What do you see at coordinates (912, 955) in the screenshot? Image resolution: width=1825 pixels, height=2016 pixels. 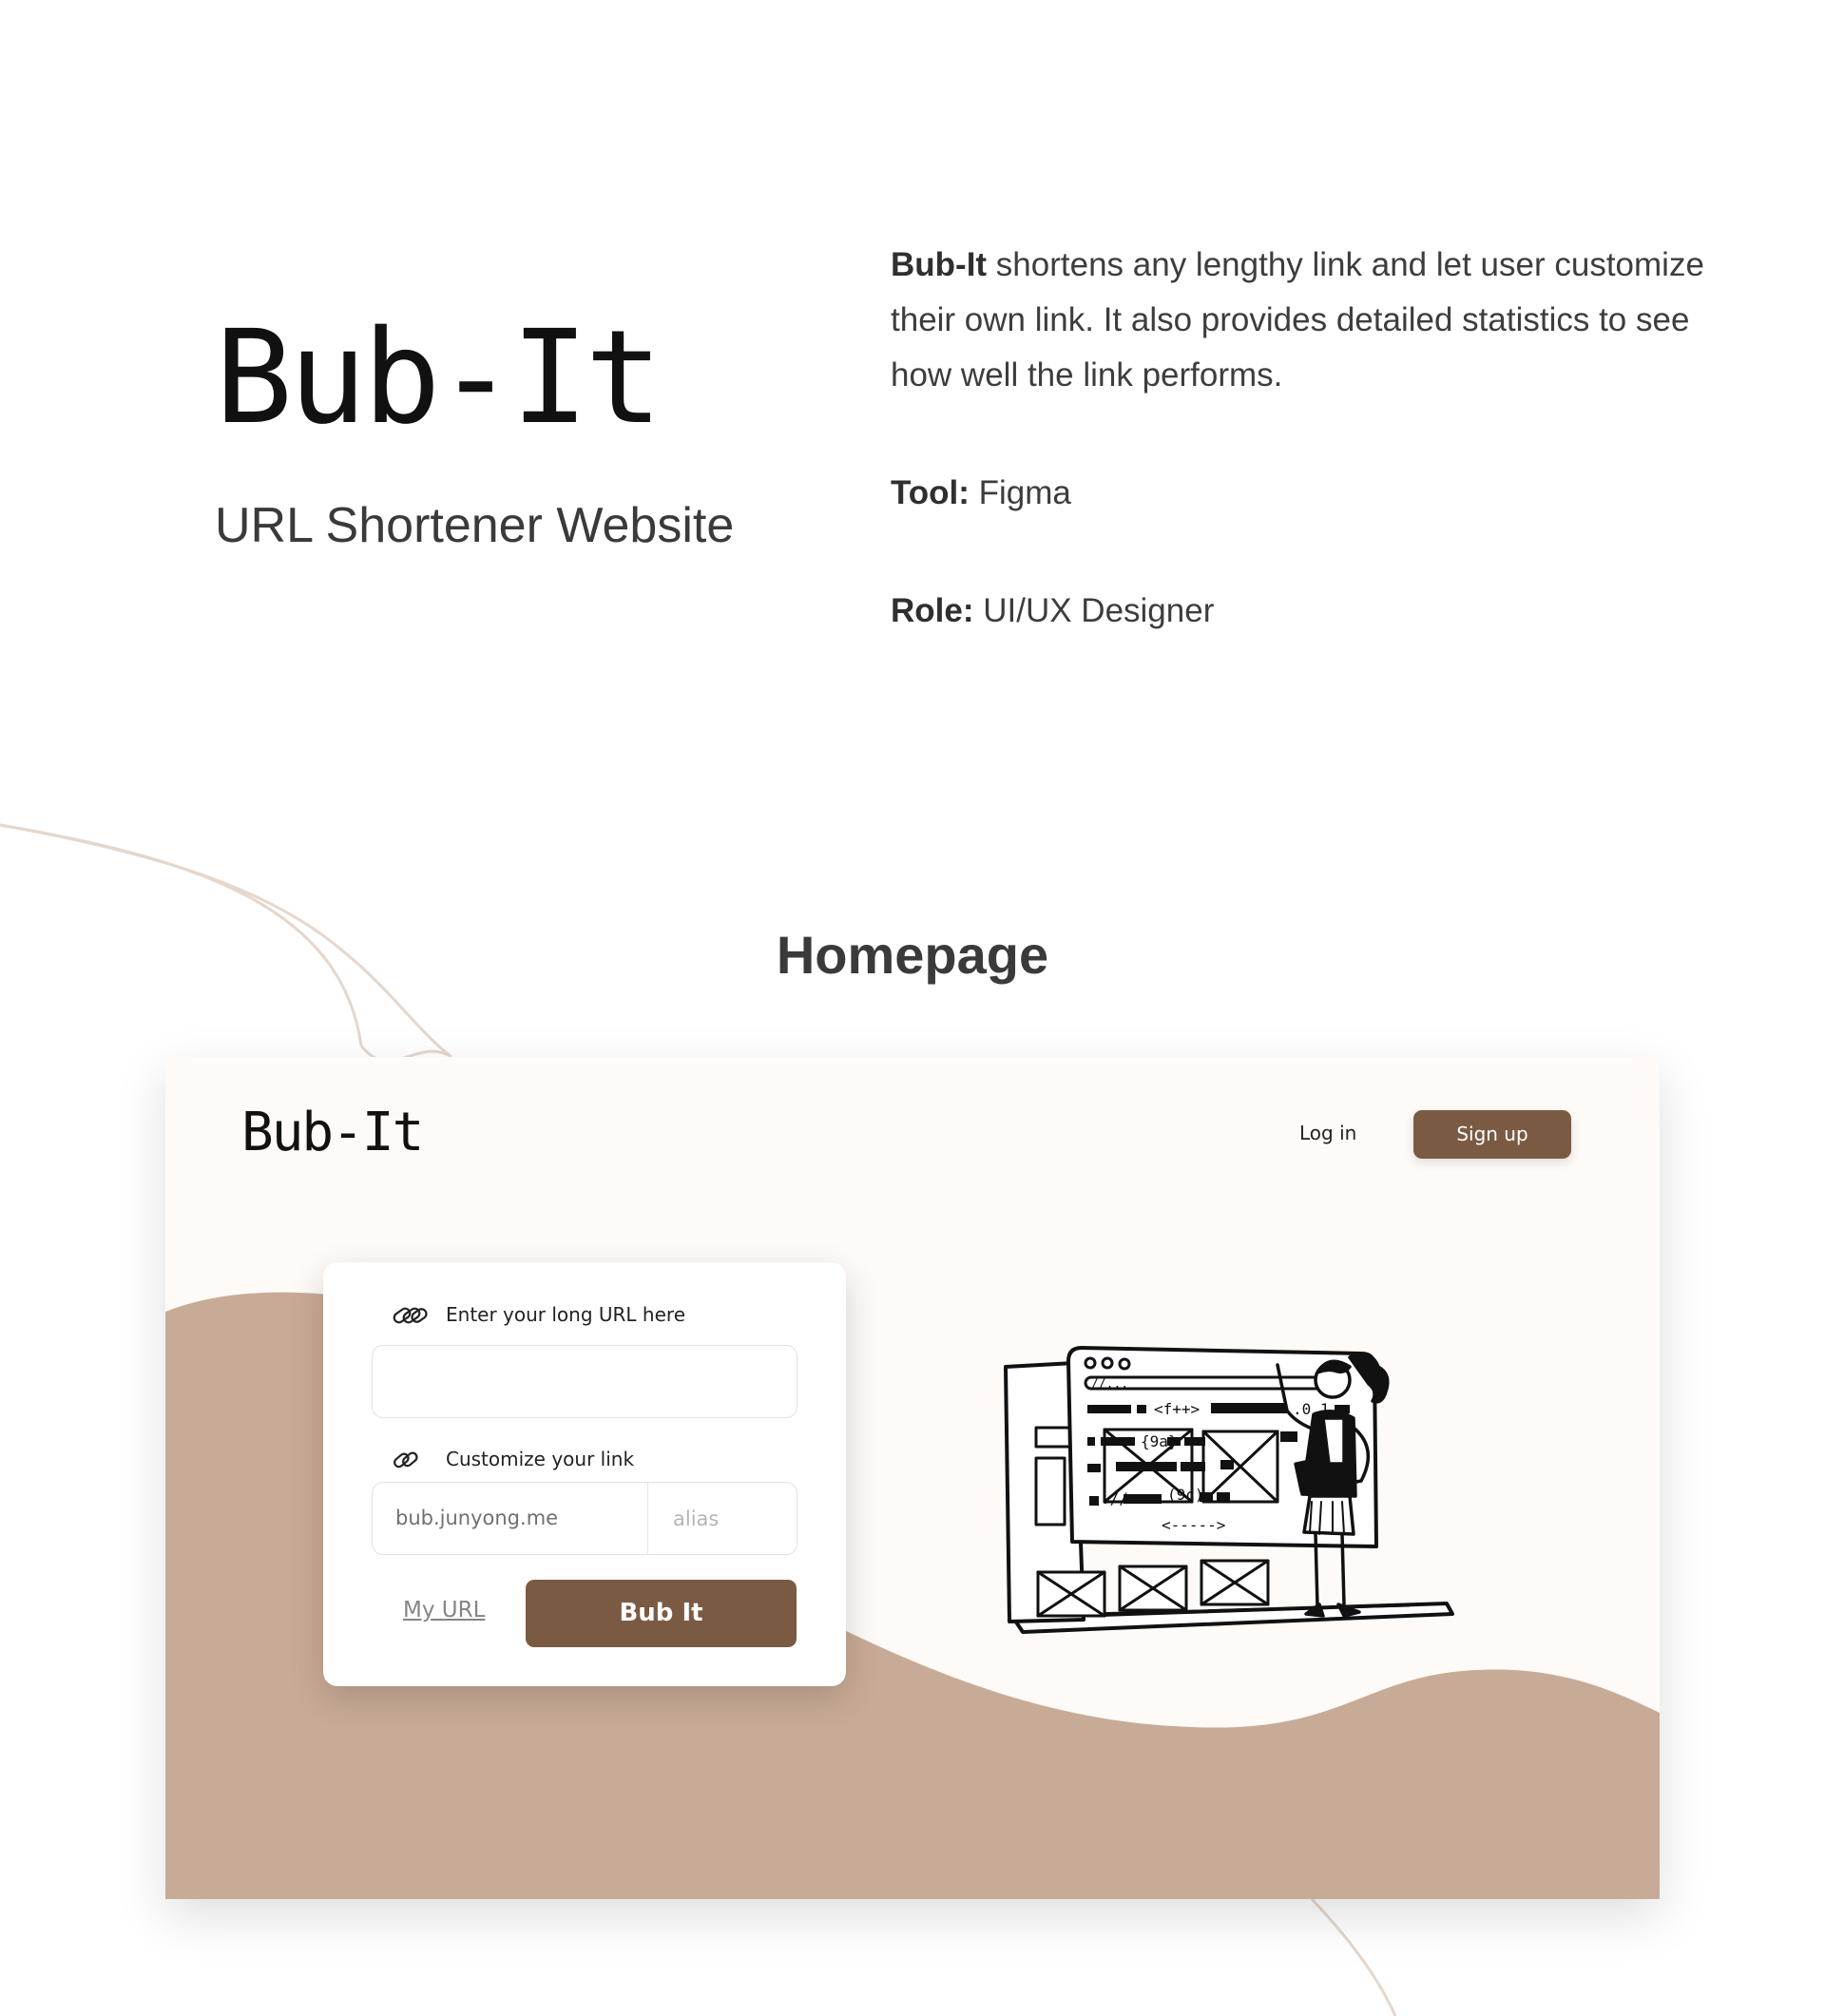 I see `section-title: Homepage` at bounding box center [912, 955].